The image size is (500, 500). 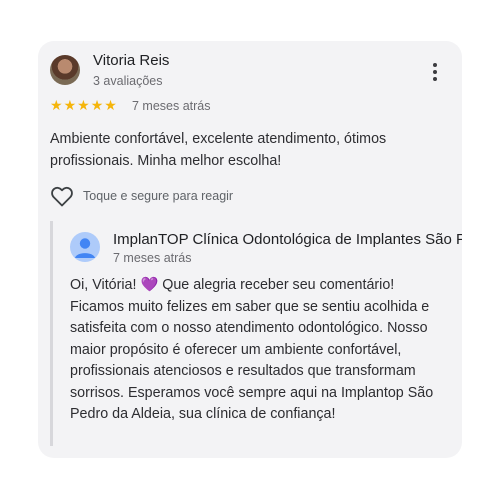 I want to click on more-vert-icon, so click(x=435, y=65).